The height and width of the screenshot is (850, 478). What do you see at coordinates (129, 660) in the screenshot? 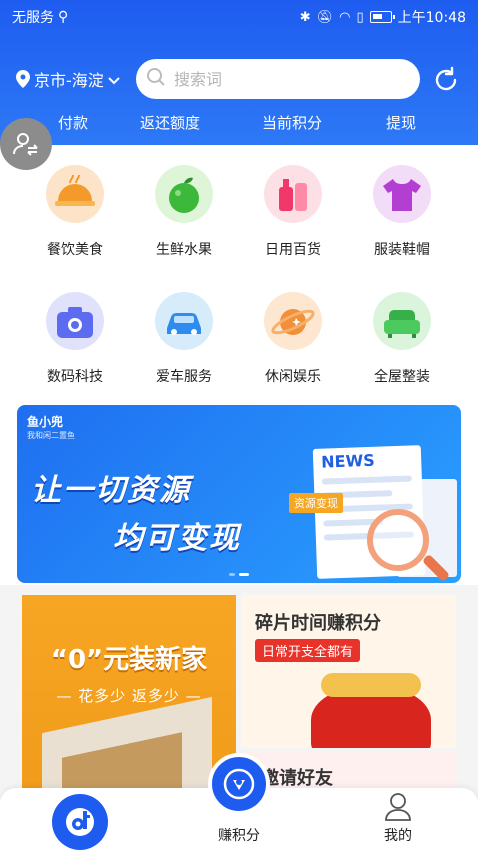
I see `promo-left-title: “0”元装新家` at bounding box center [129, 660].